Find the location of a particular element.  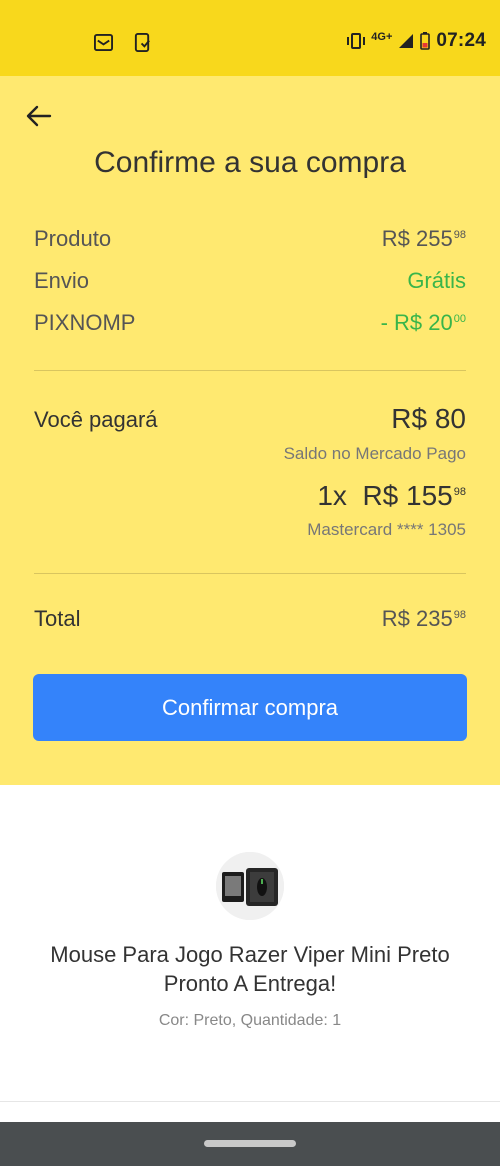

page-title: Confirme a sua compra is located at coordinates (250, 162).